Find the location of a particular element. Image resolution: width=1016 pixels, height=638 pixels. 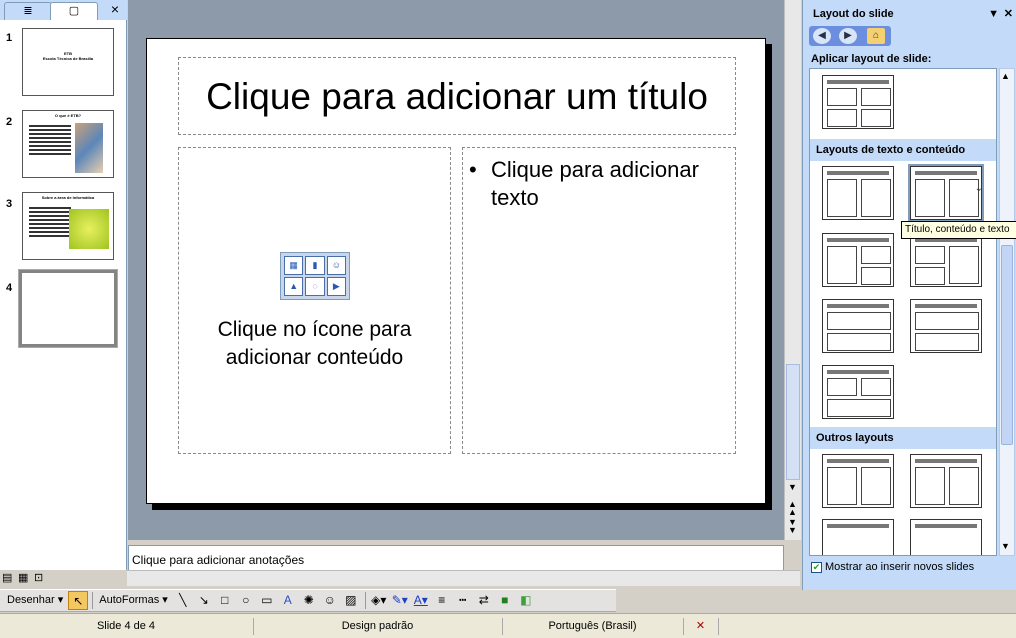

forward-icon: ▶ is located at coordinates (848, 36).